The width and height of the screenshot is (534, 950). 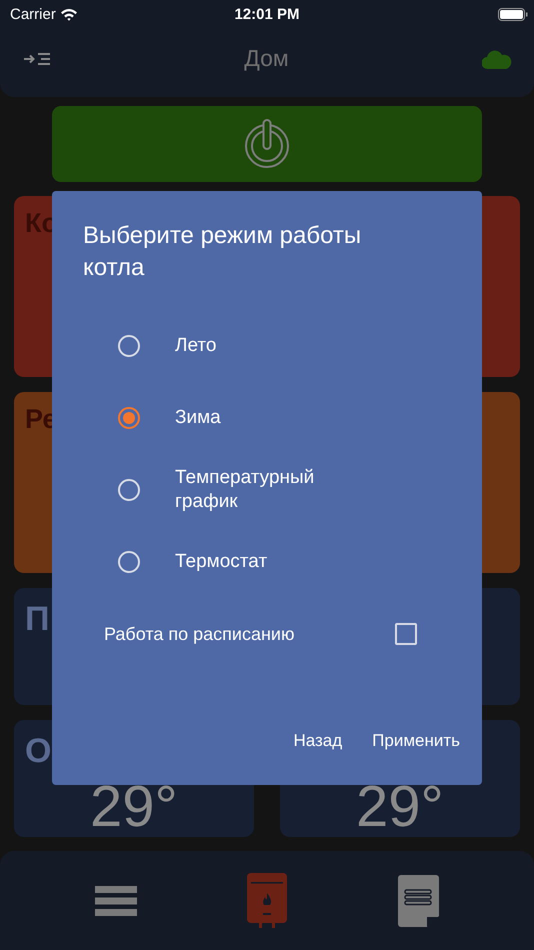 What do you see at coordinates (33, 14) in the screenshot?
I see `carrier-label: Carrier` at bounding box center [33, 14].